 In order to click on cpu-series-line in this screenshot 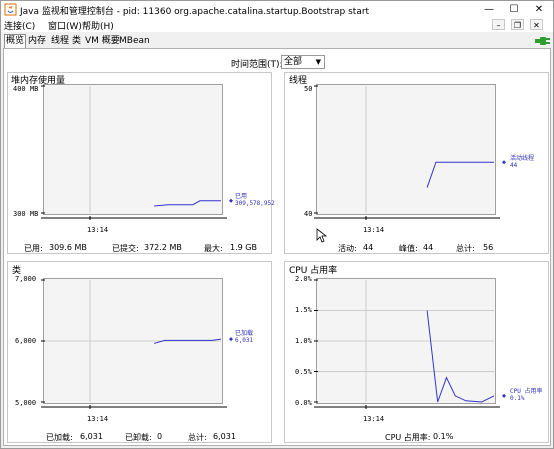, I will do `click(460, 356)`.